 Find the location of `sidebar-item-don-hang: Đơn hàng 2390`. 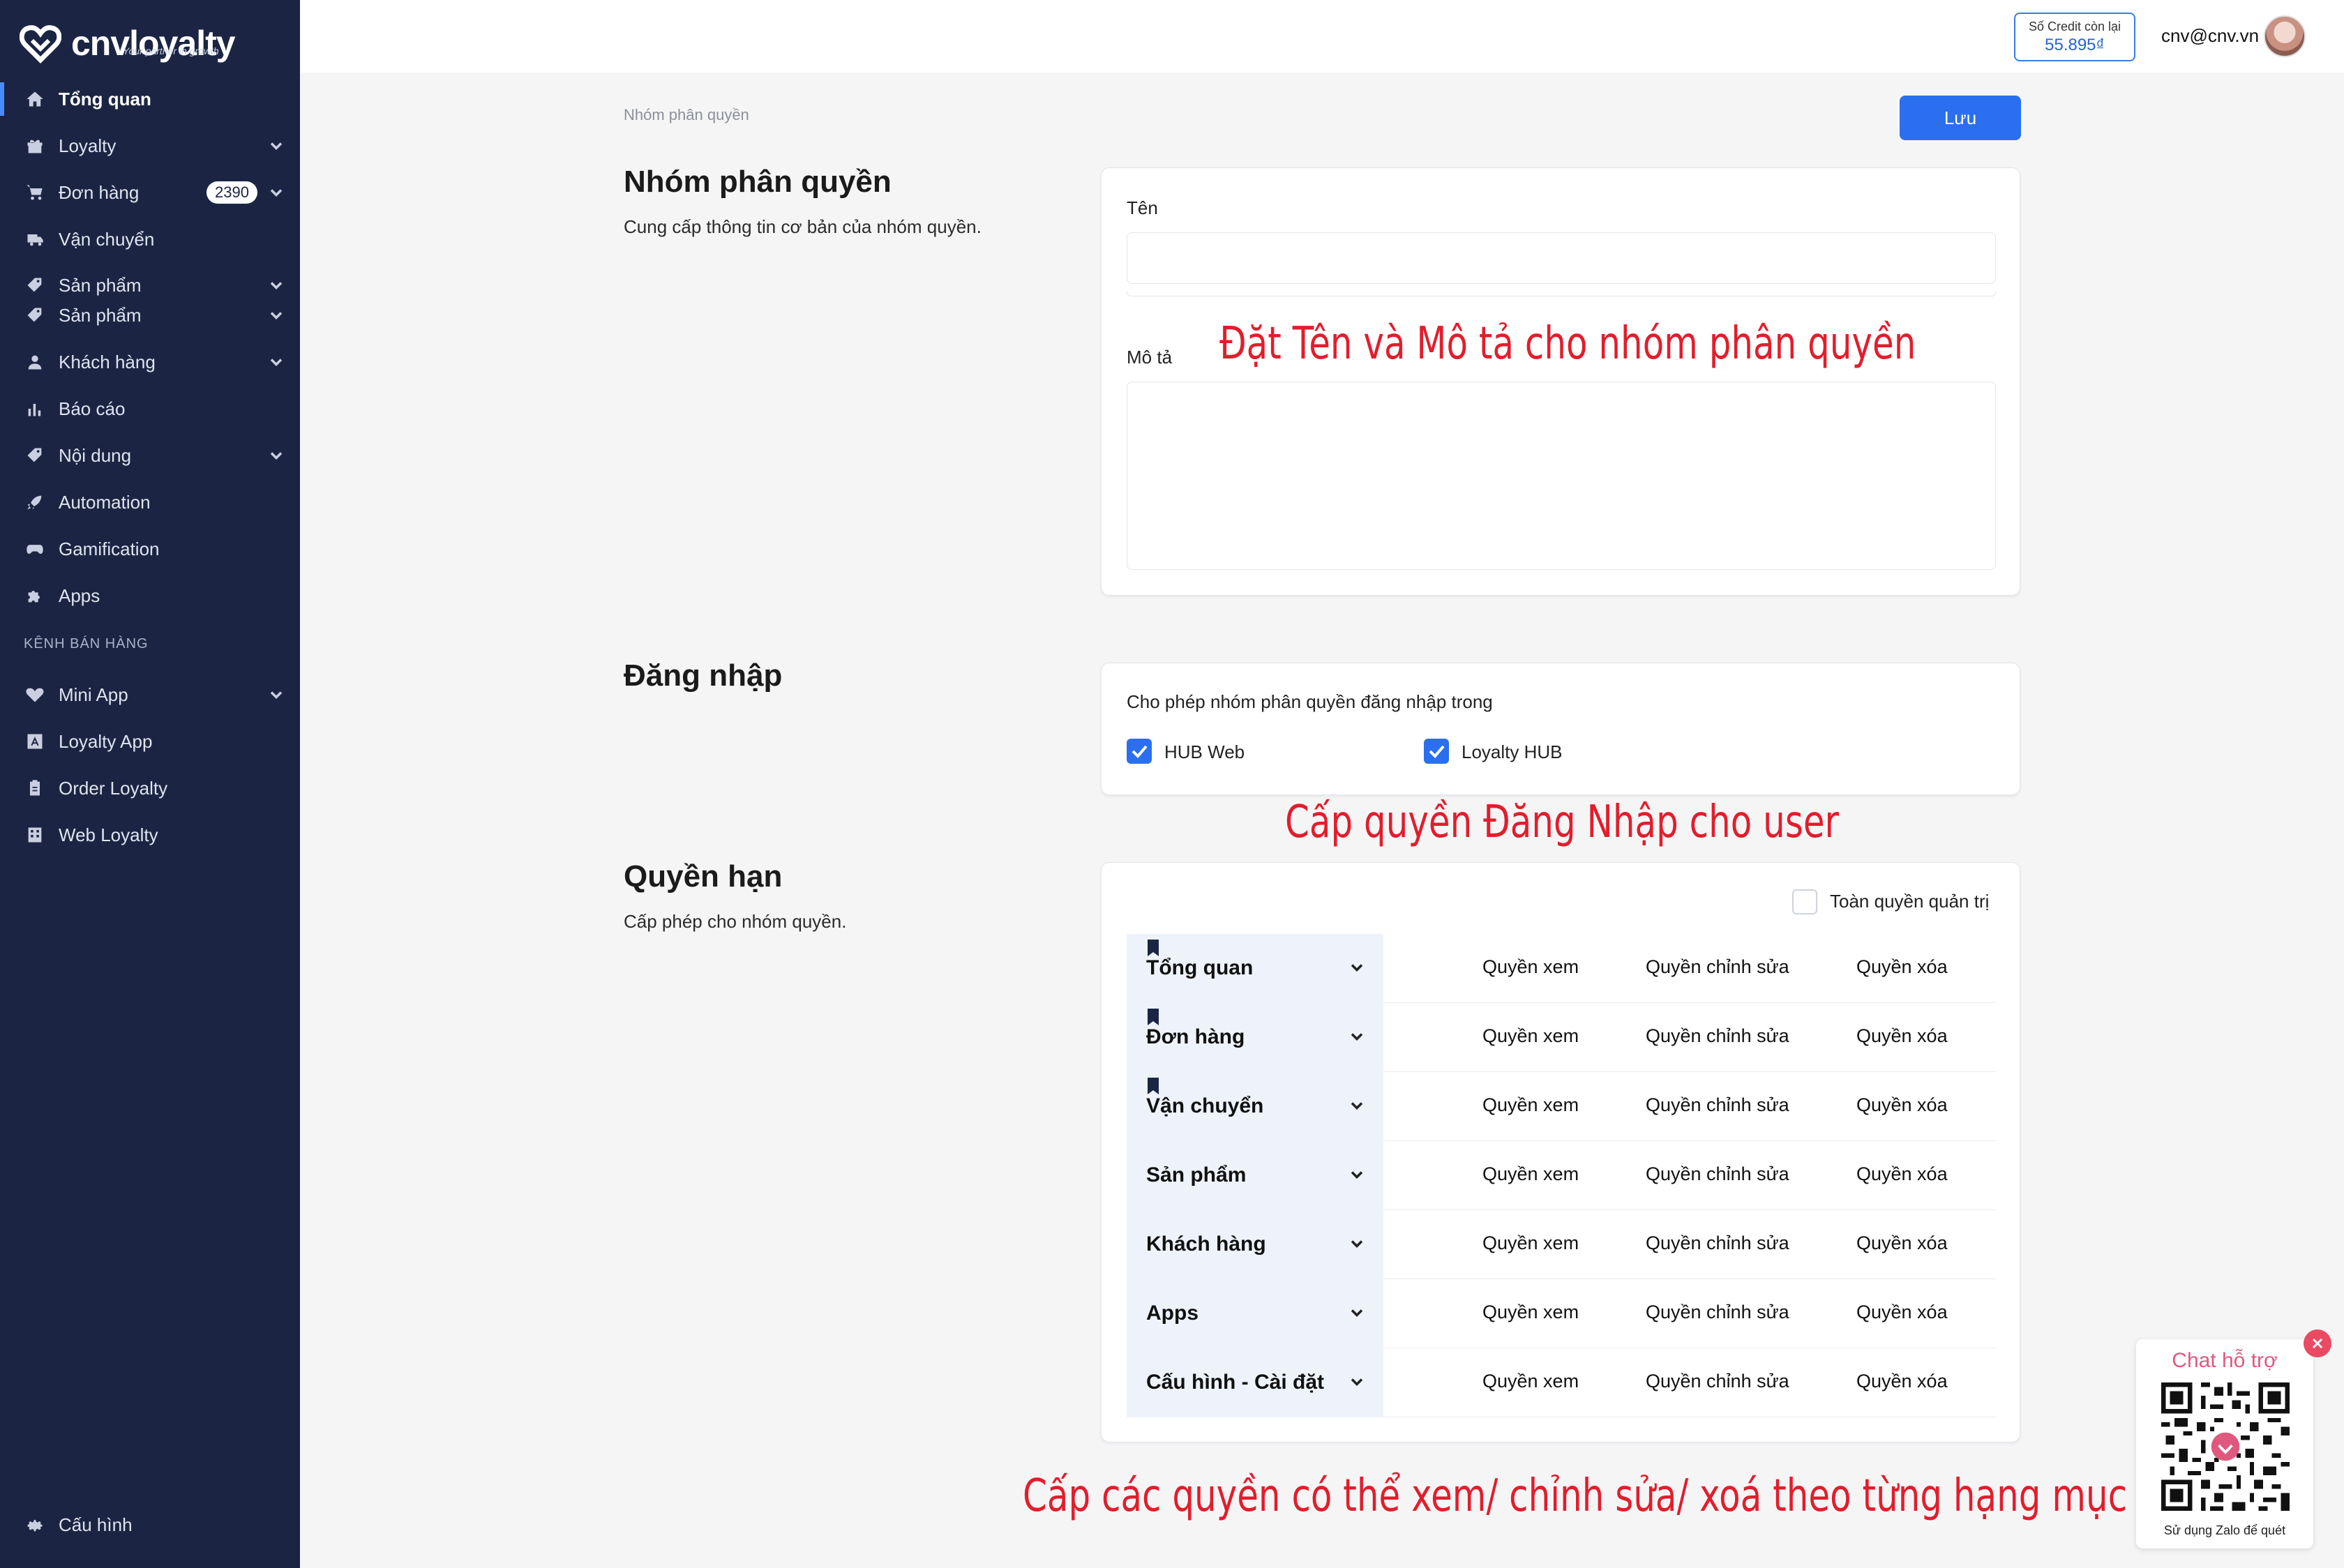

sidebar-item-don-hang: Đơn hàng 2390 is located at coordinates (150, 192).